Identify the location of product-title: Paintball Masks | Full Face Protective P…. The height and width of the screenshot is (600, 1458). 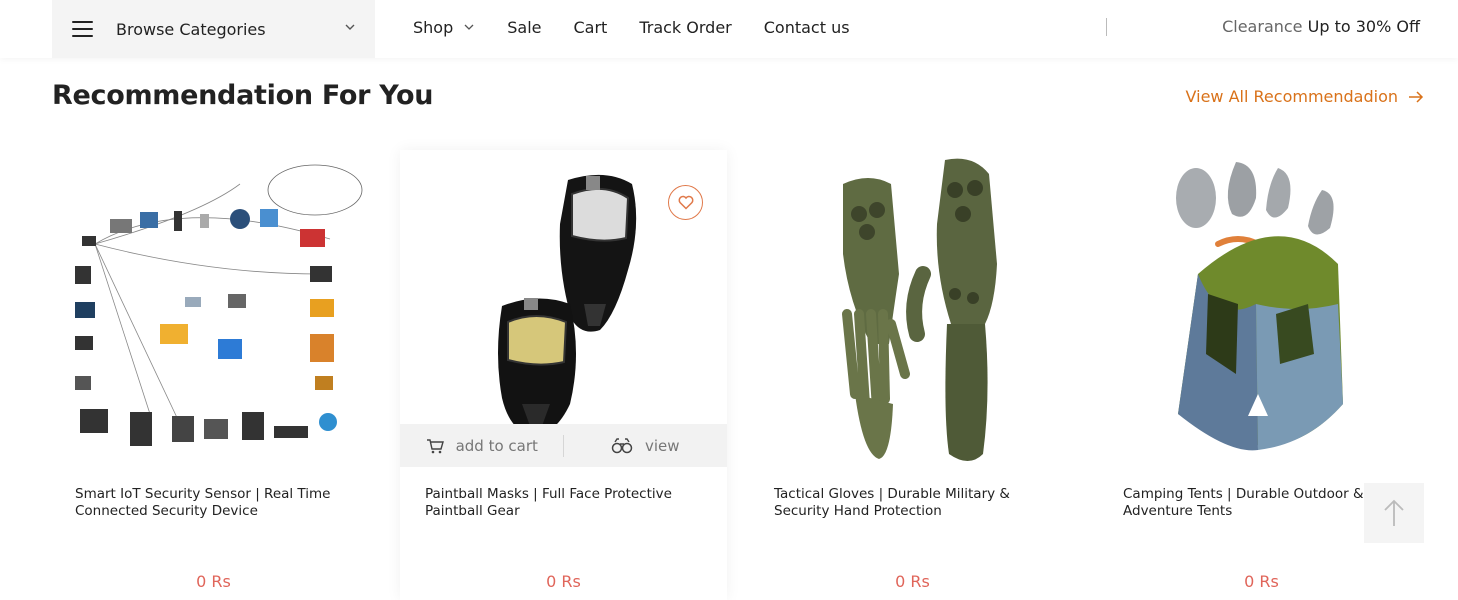
(570, 503).